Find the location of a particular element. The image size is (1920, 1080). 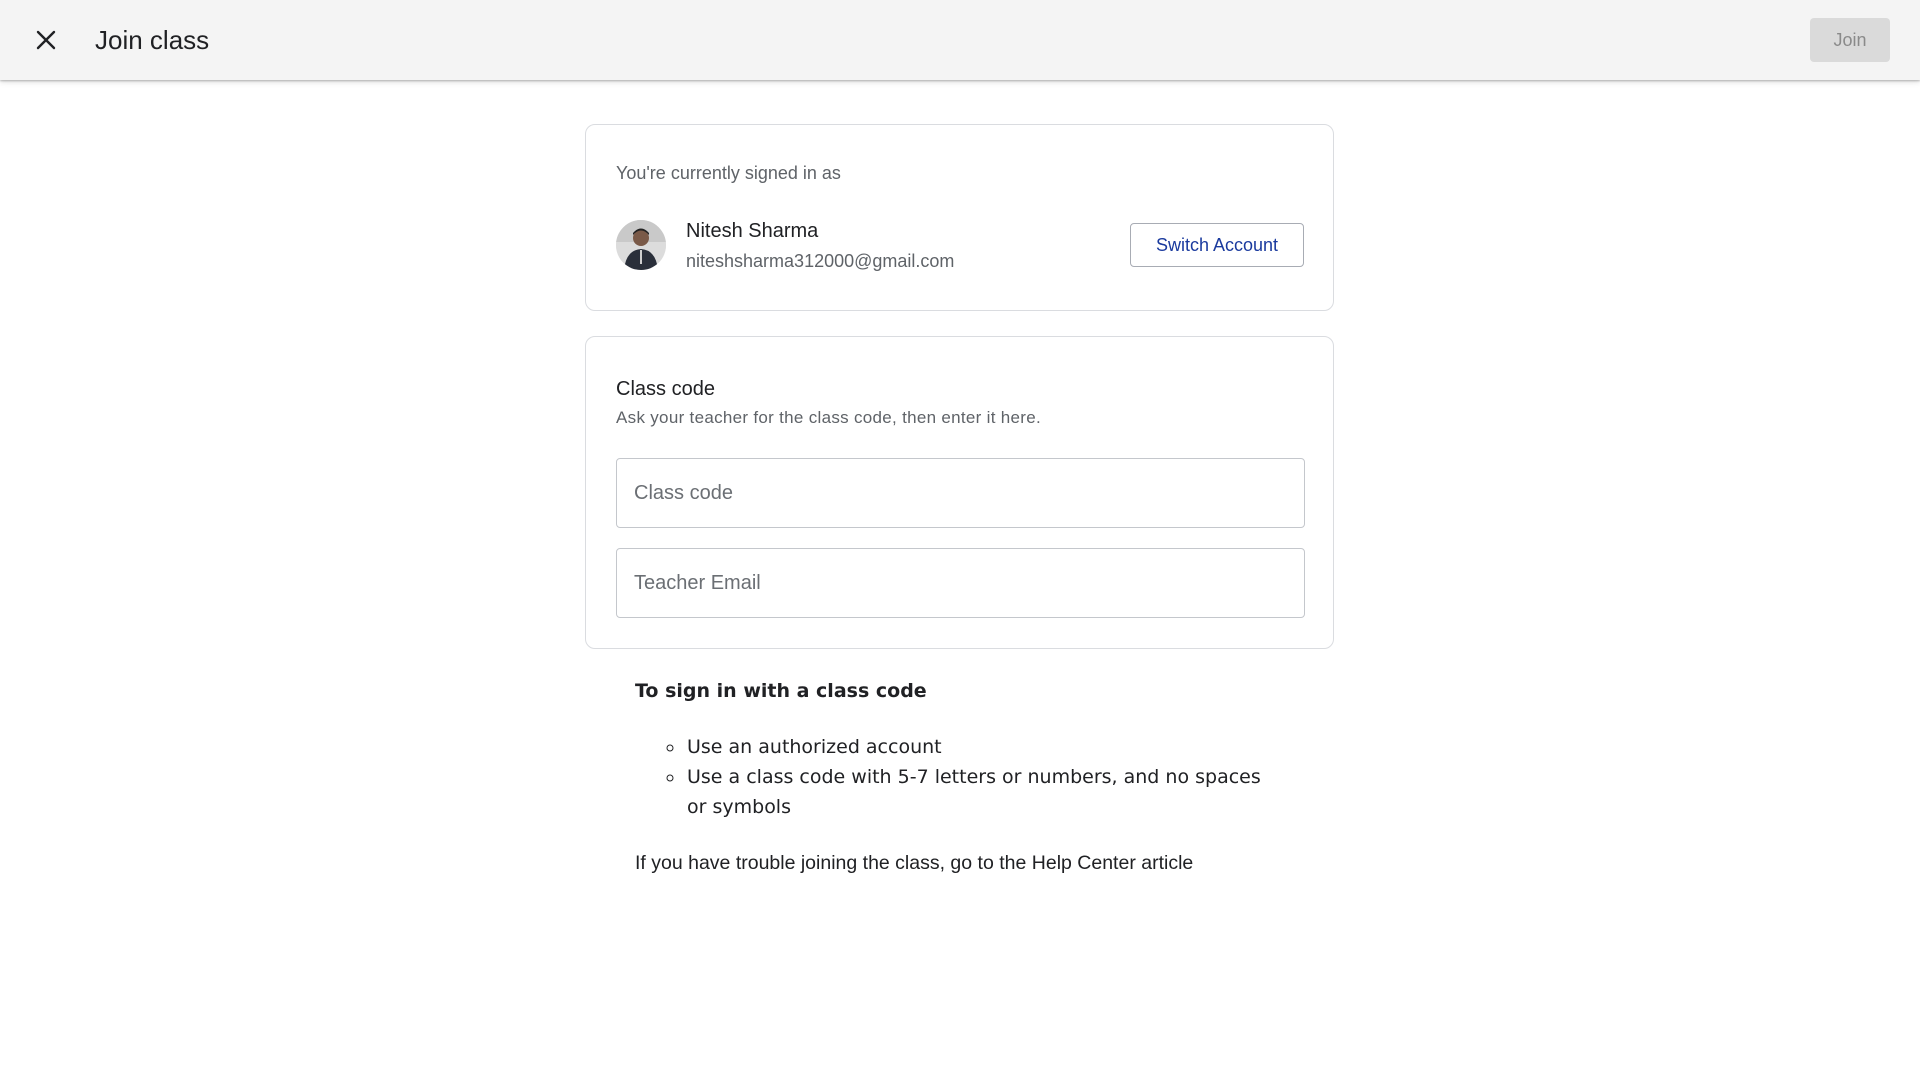

switch-account-button: Switch Account is located at coordinates (1217, 245).